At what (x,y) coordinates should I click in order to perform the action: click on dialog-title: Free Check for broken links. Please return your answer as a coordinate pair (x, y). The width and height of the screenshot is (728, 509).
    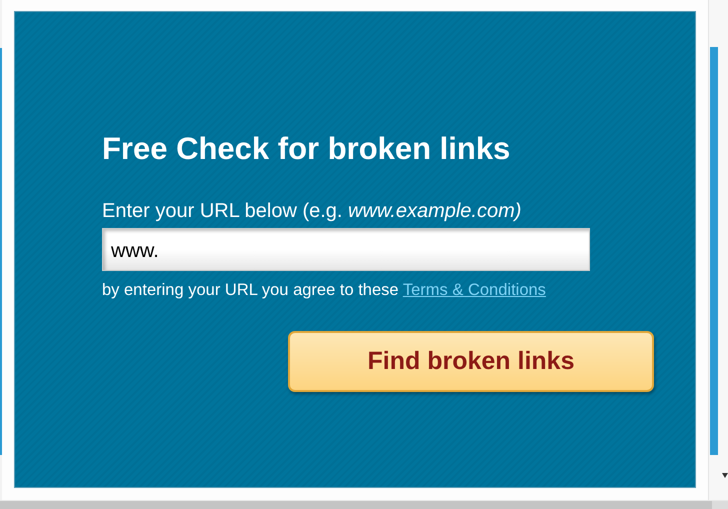
    Looking at the image, I should click on (307, 149).